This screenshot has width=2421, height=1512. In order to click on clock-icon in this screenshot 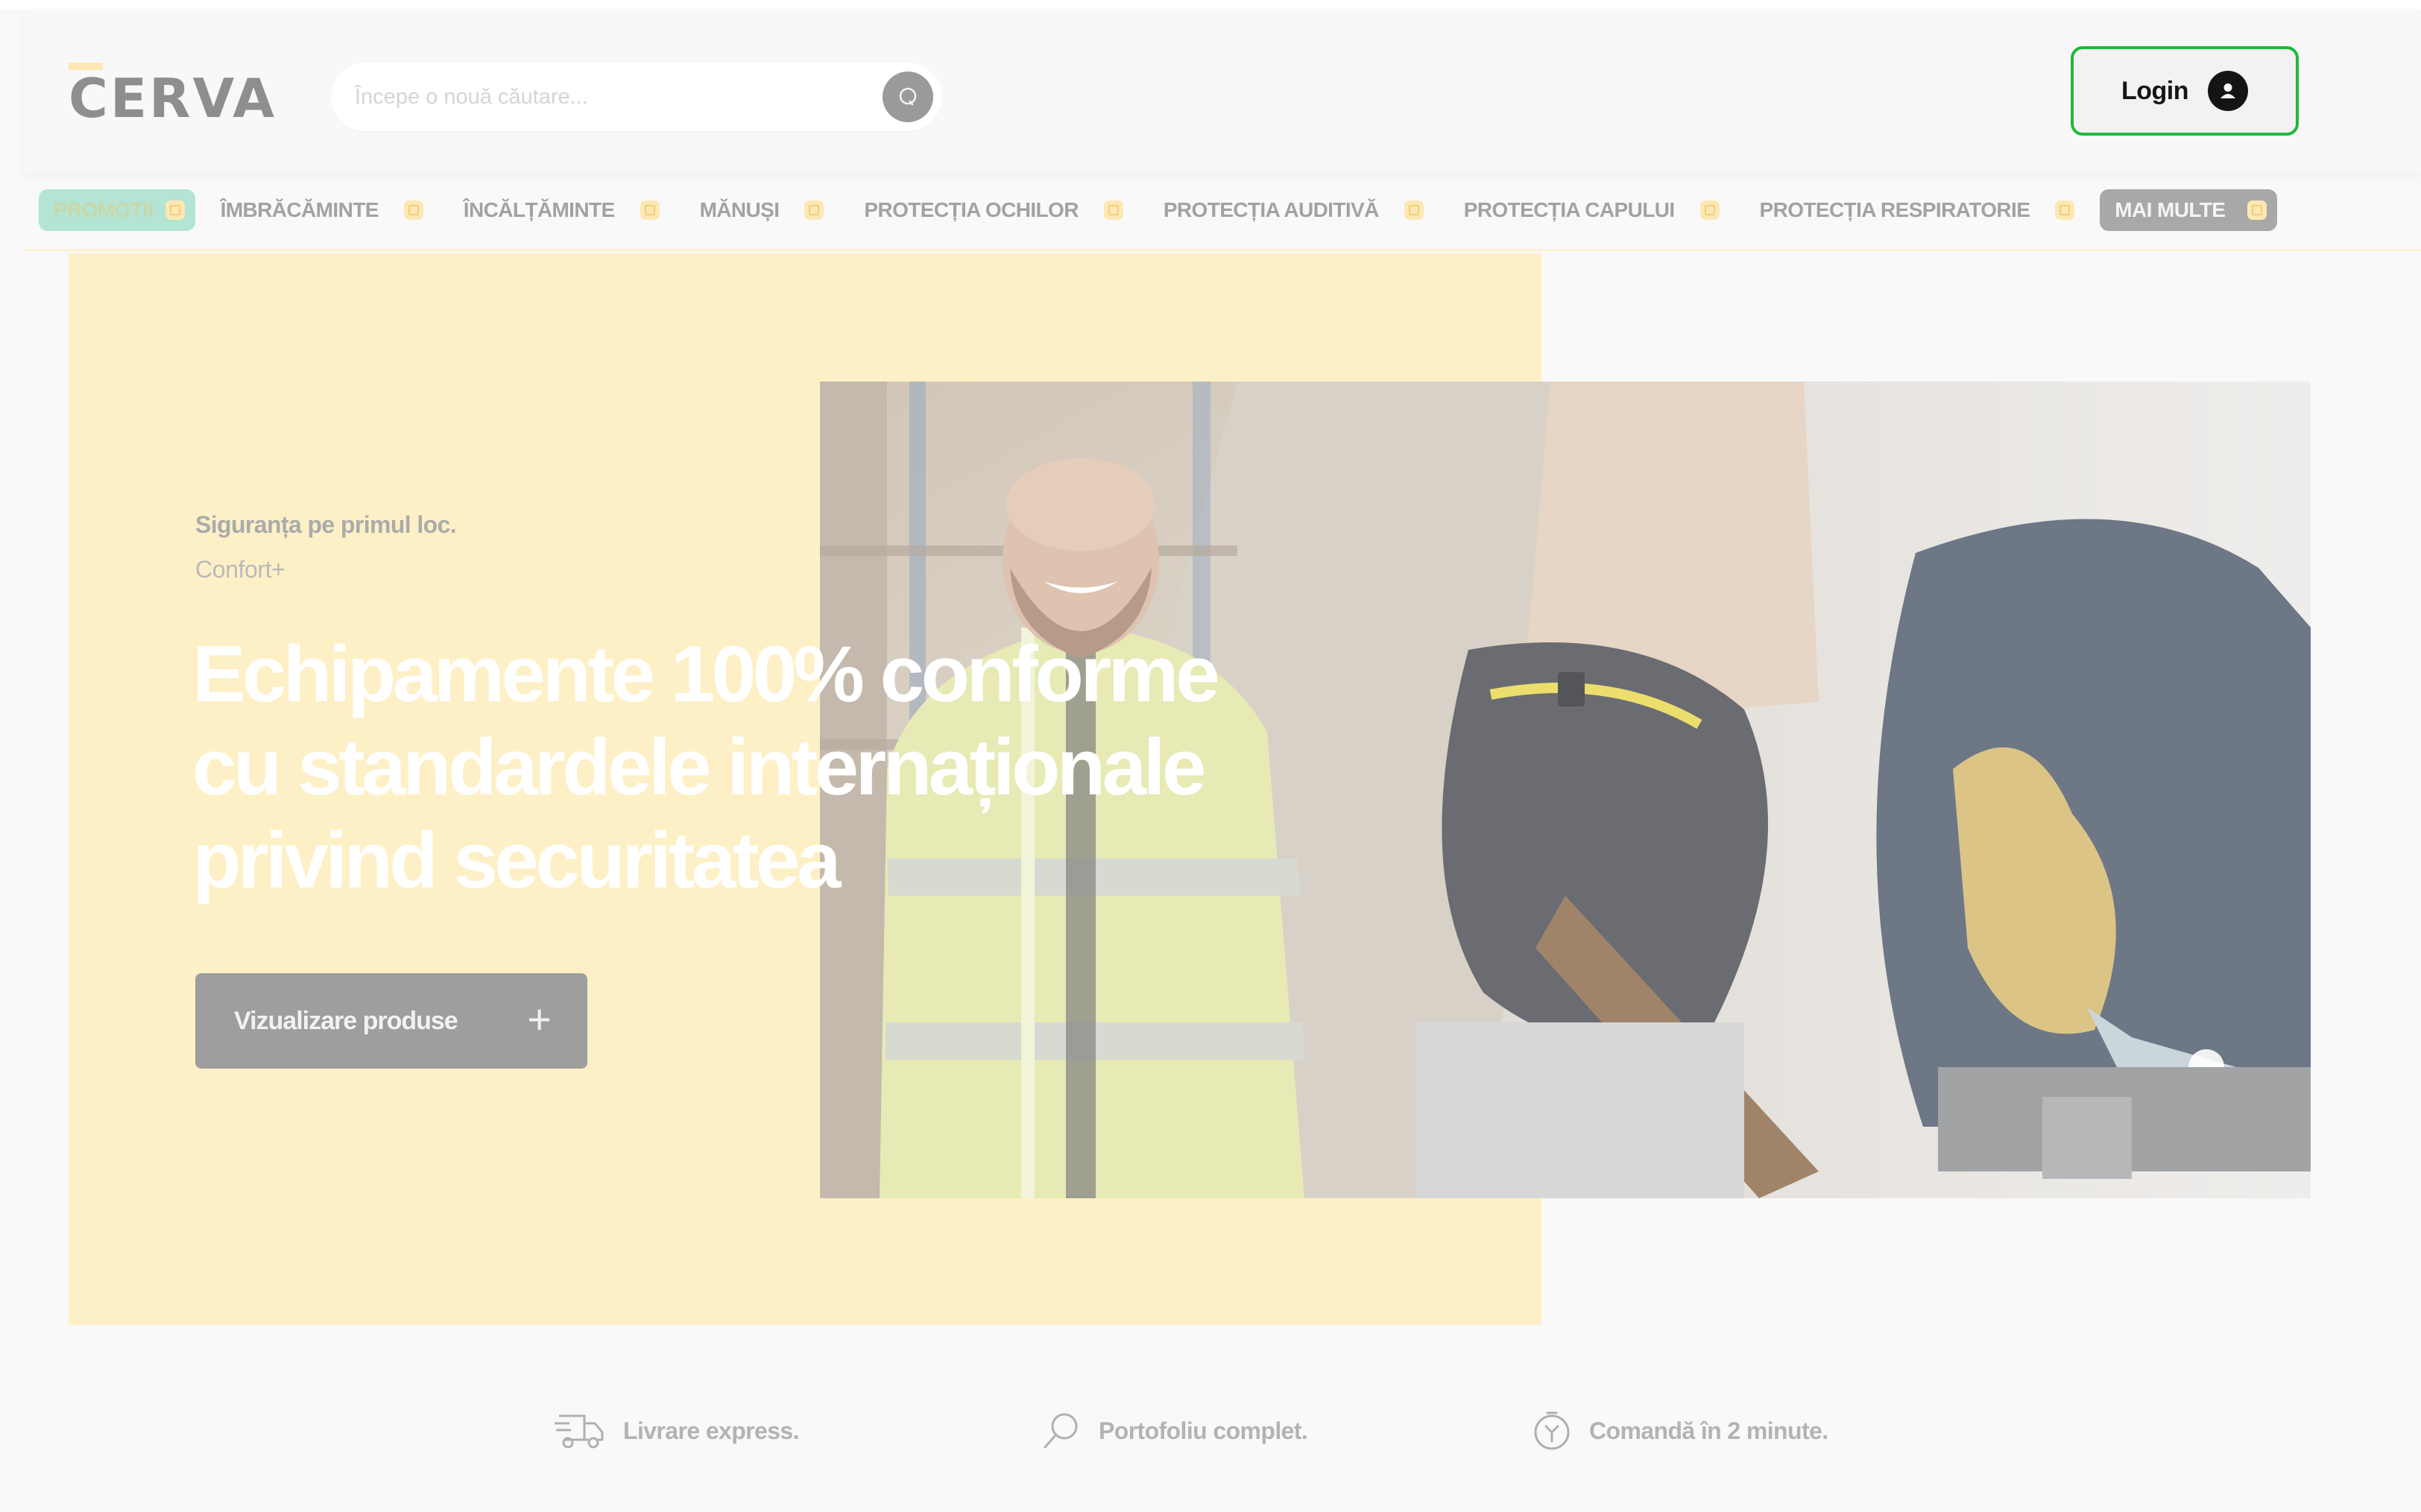, I will do `click(1552, 1430)`.